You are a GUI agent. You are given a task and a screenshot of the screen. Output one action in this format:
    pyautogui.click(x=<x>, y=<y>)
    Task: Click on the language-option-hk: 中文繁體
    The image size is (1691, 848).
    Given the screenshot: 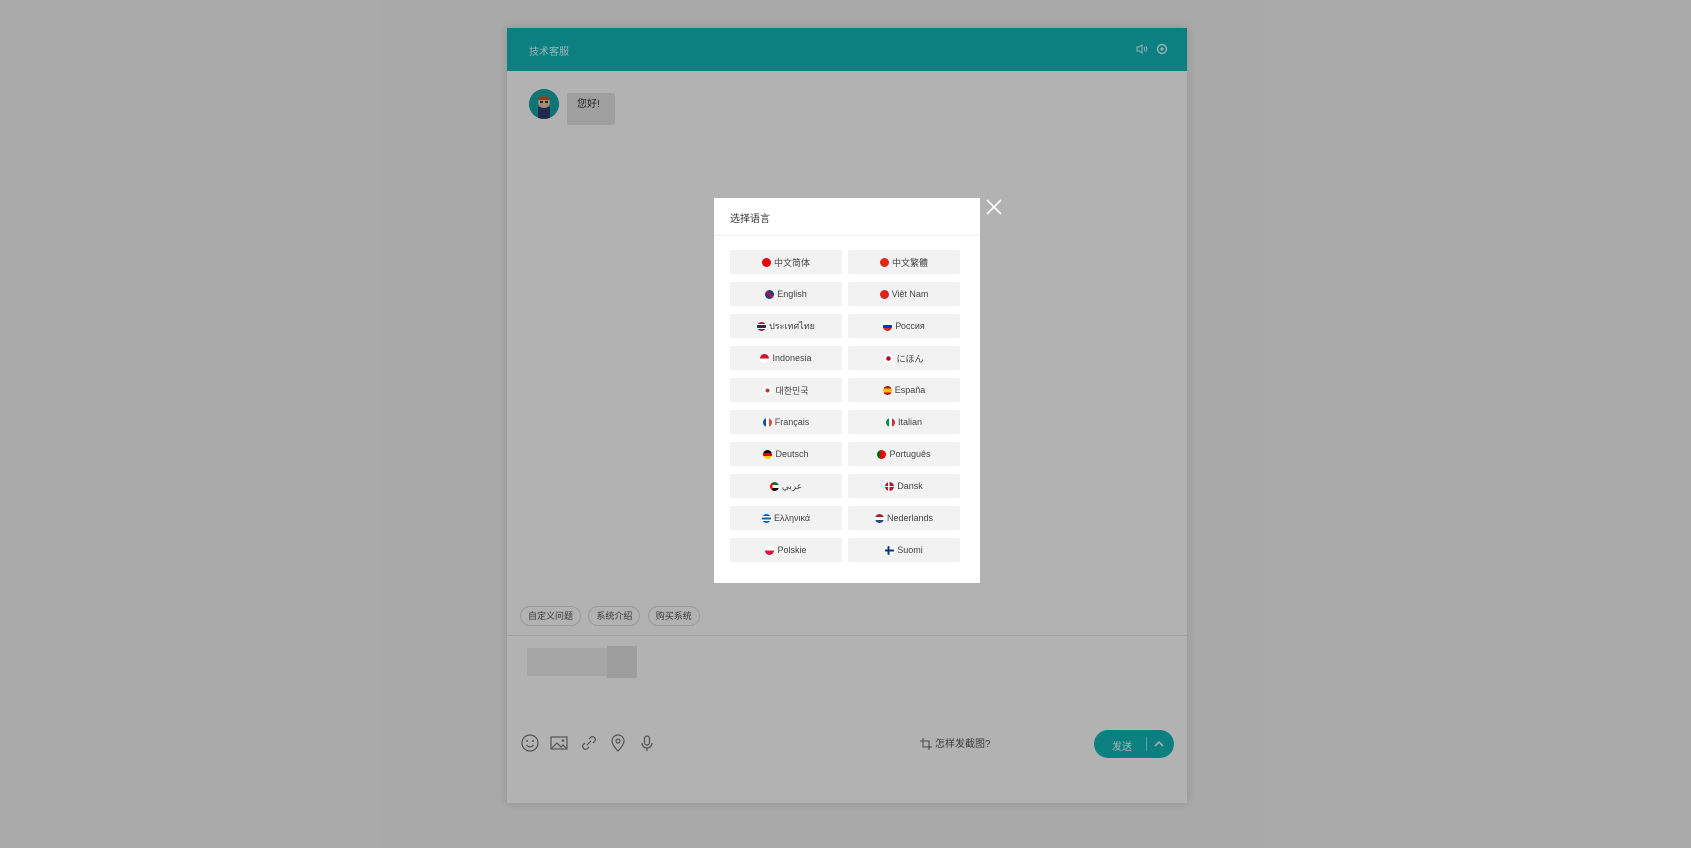 What is the action you would take?
    pyautogui.click(x=904, y=262)
    